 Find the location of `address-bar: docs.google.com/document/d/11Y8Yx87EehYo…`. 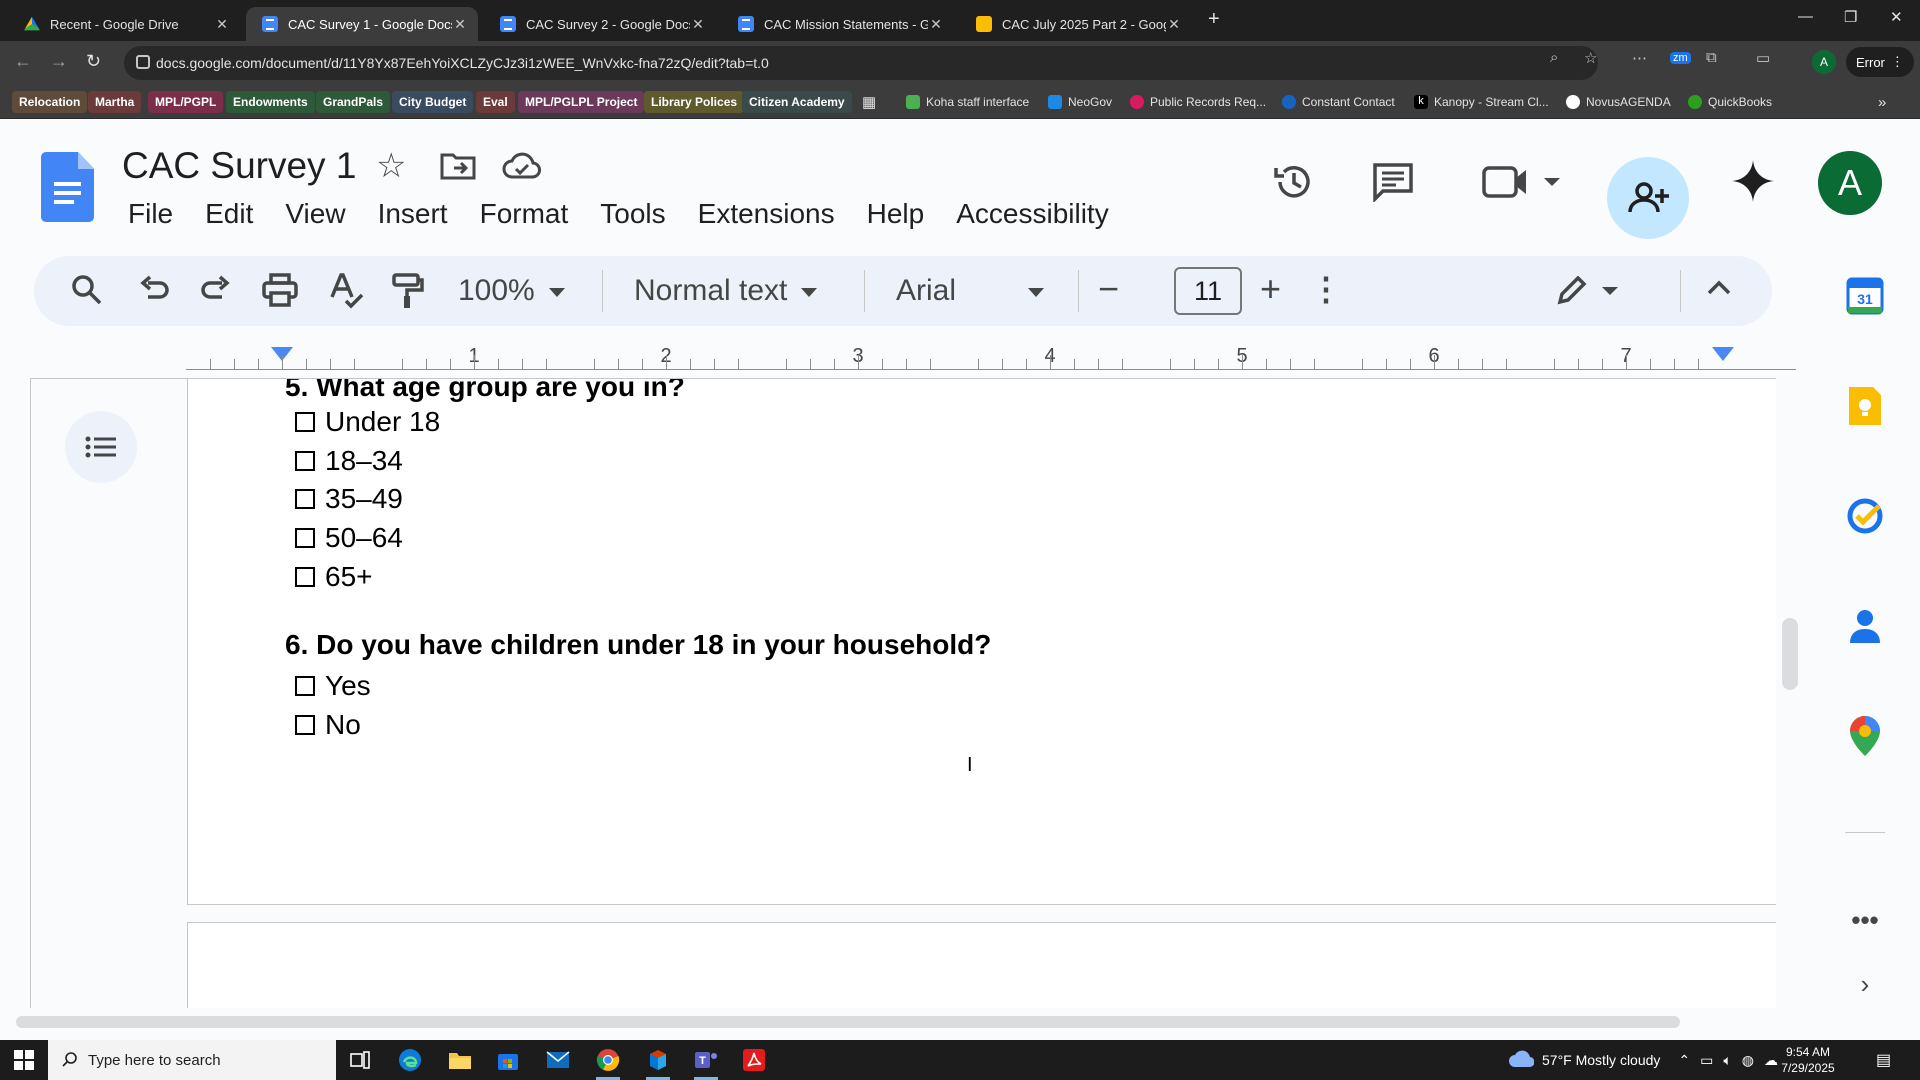

address-bar: docs.google.com/document/d/11Y8Yx87EehYo… is located at coordinates (861, 63).